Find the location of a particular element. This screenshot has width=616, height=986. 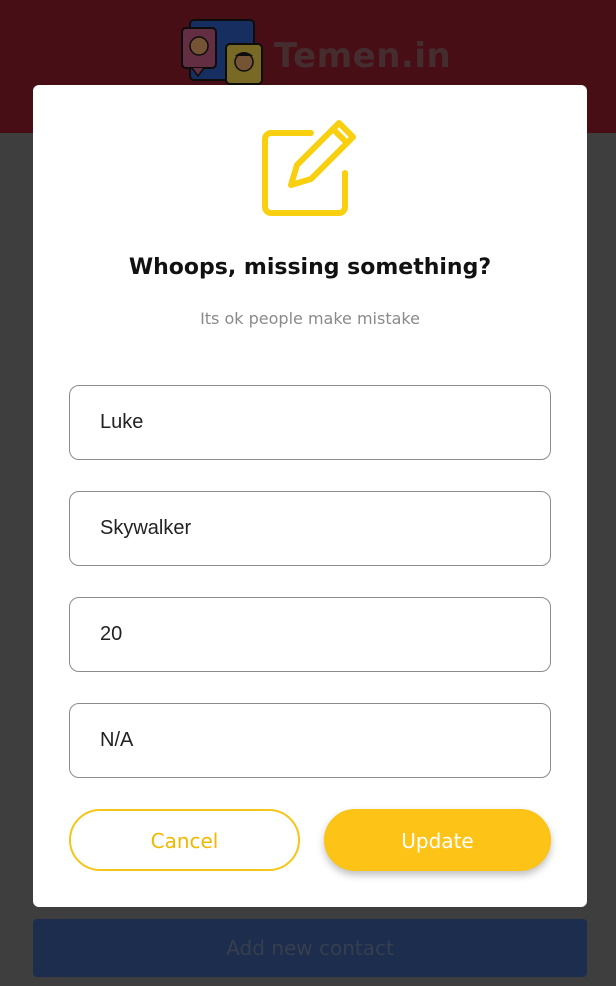

photo-field is located at coordinates (310, 740).